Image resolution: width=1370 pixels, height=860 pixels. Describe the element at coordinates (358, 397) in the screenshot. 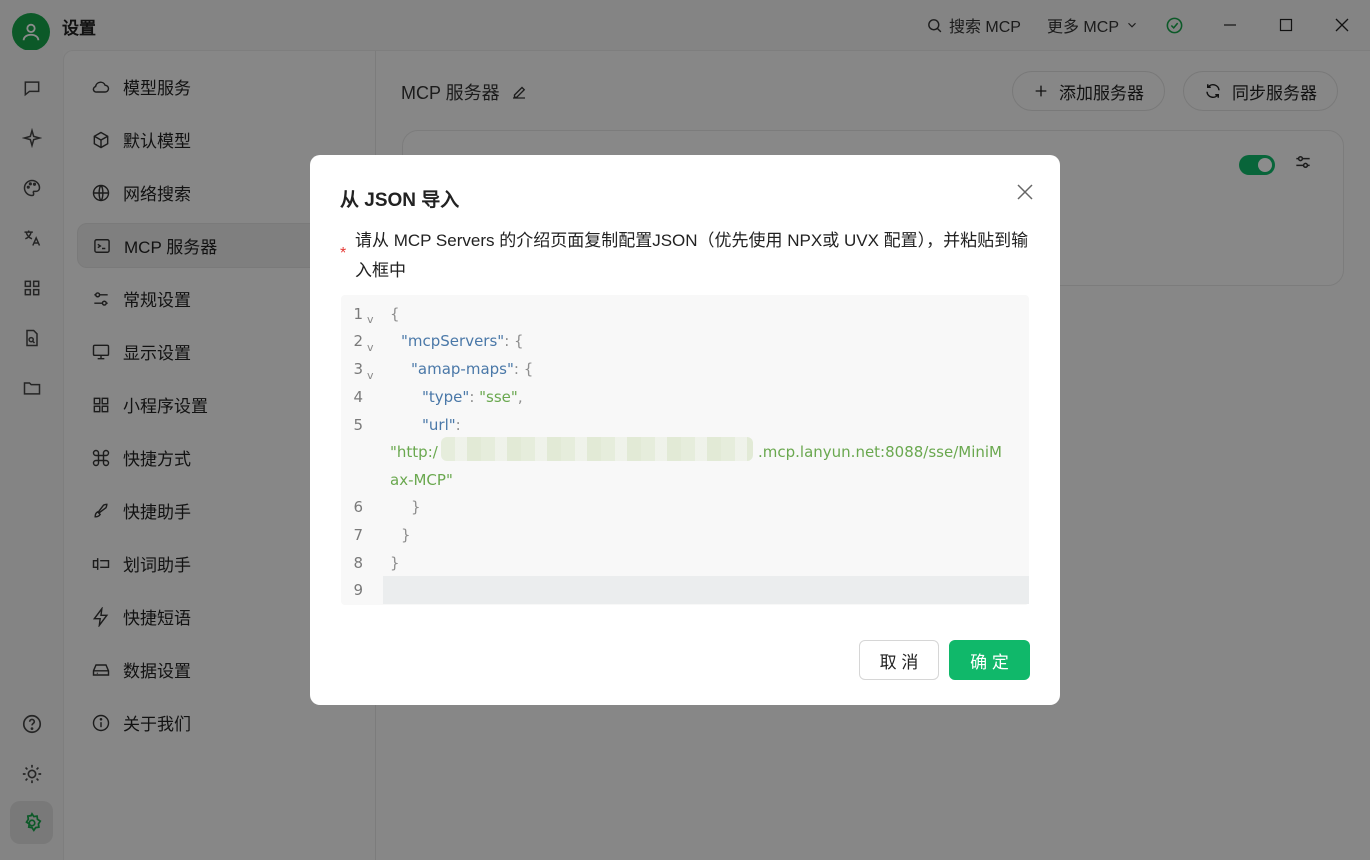

I see `line-number: 4` at that location.